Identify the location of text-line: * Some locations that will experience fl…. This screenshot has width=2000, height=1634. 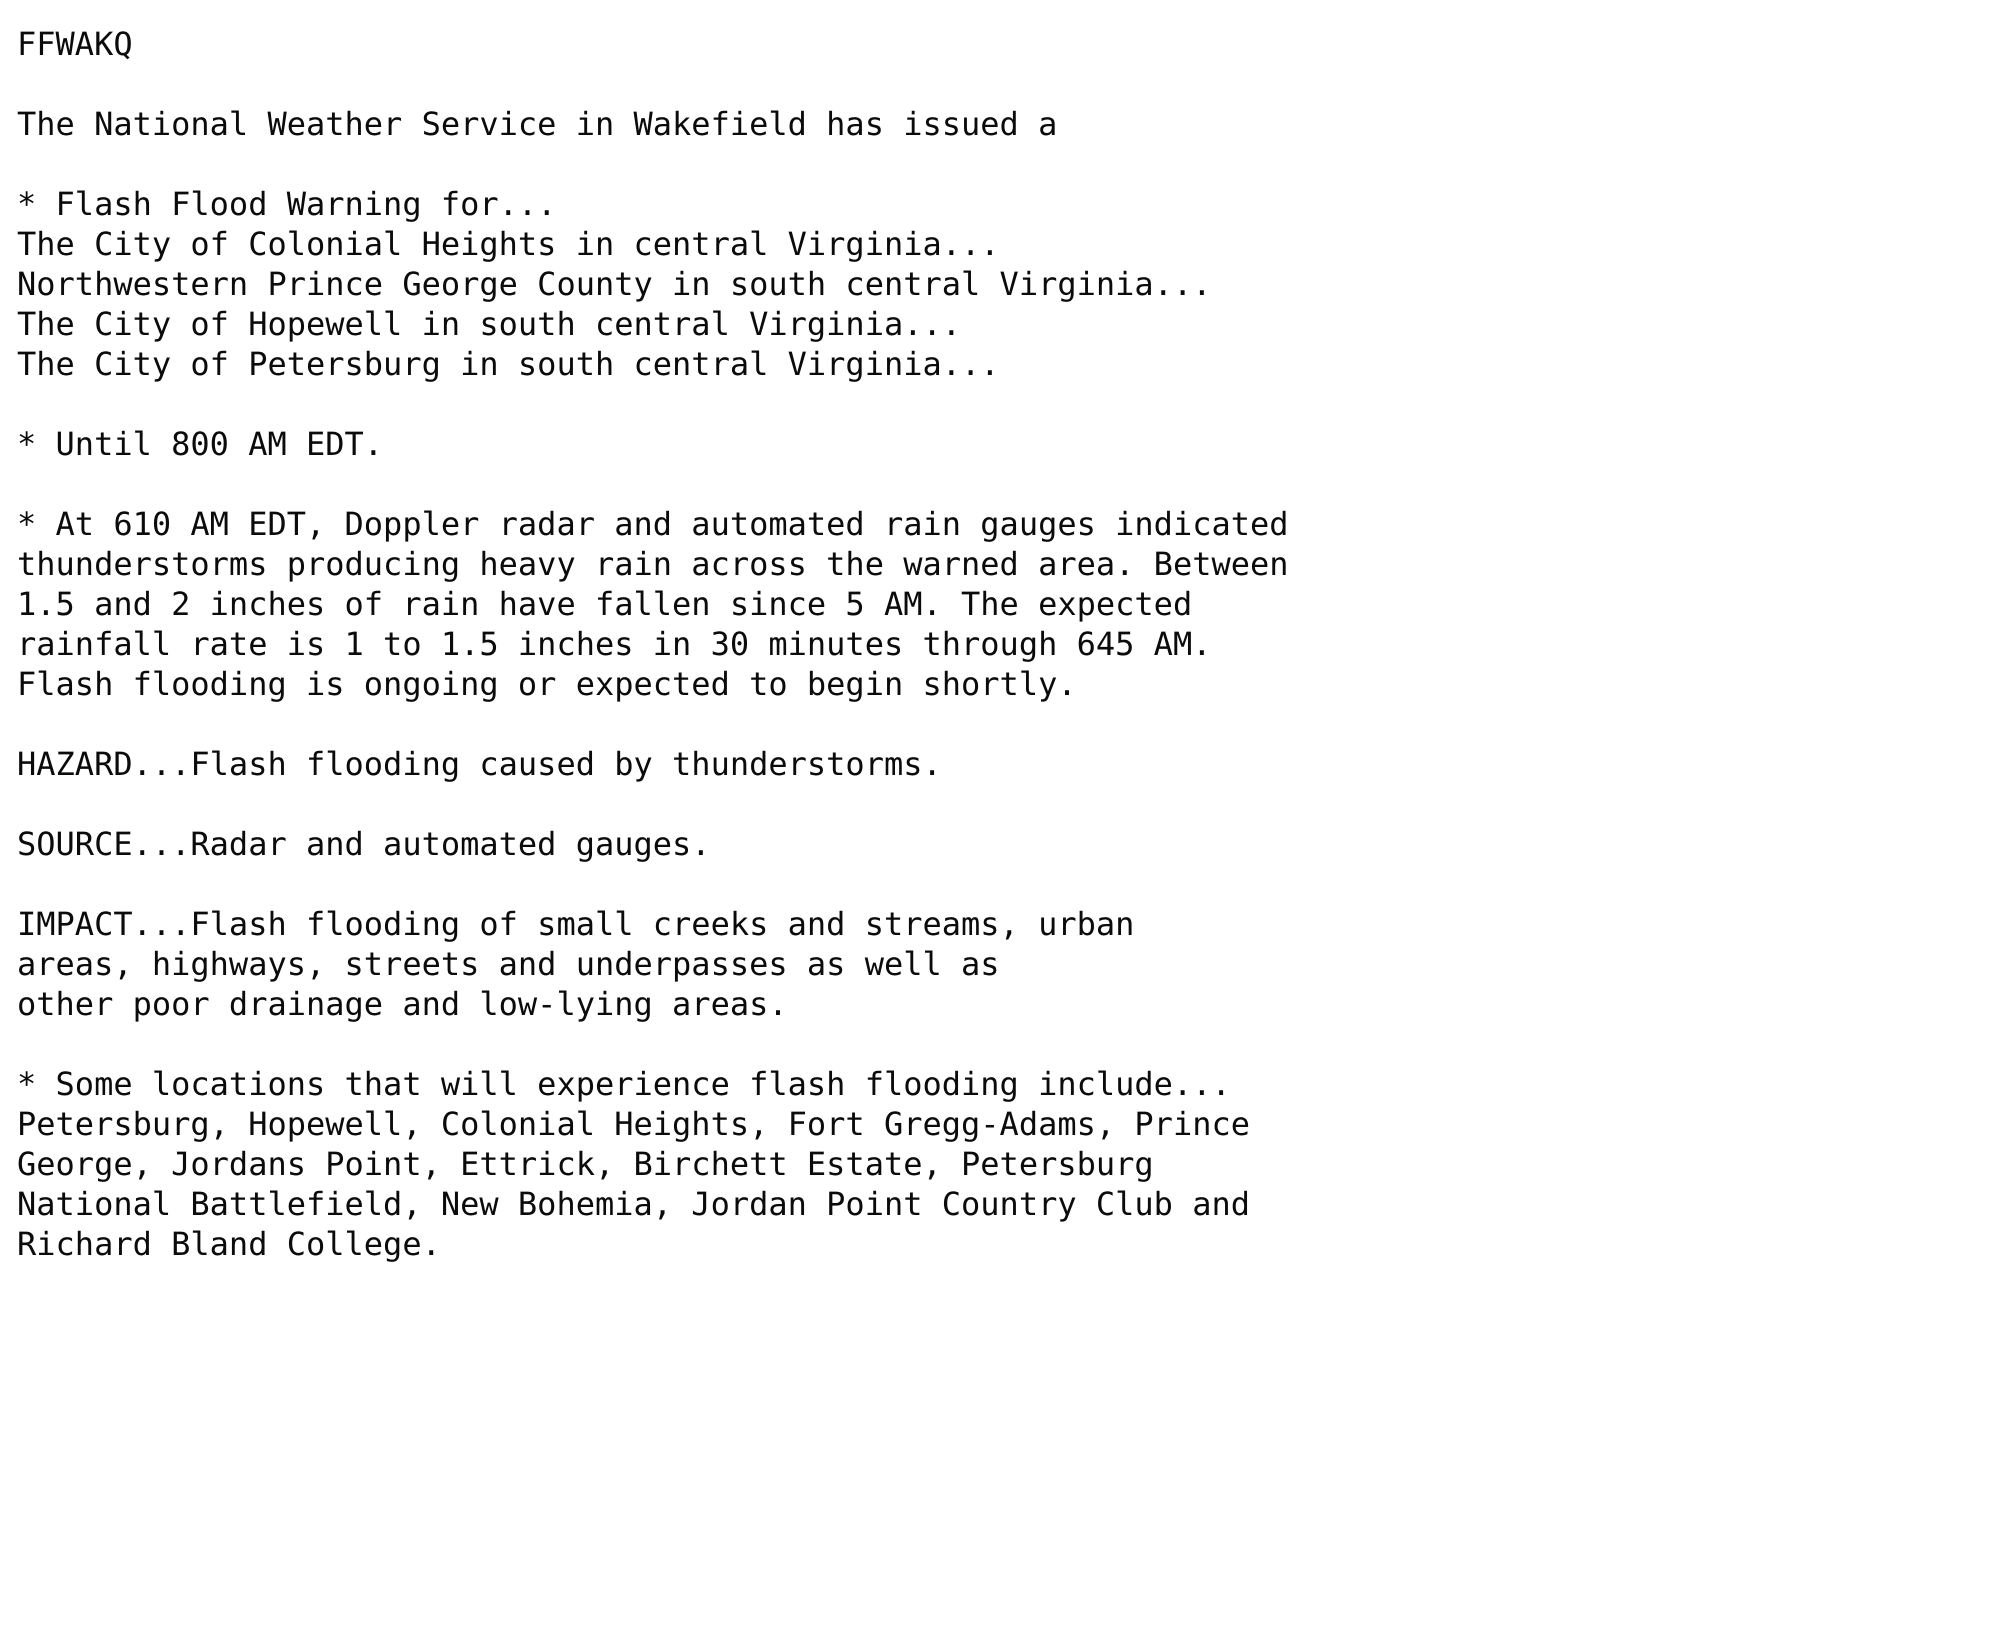
(624, 1084).